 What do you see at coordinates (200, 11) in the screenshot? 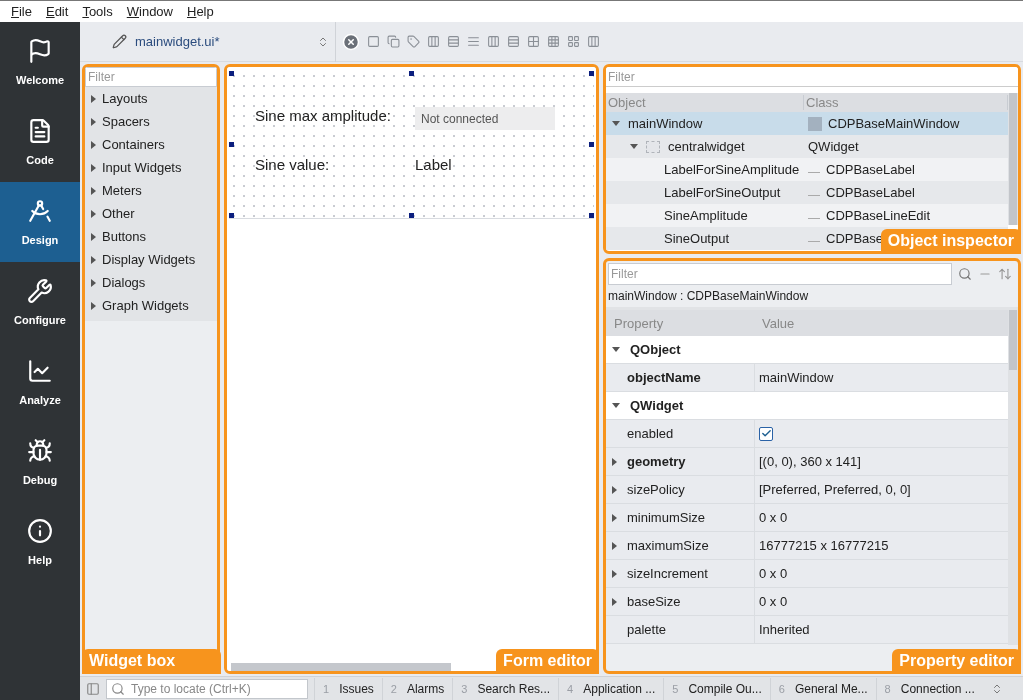
I see `menu-item: Help` at bounding box center [200, 11].